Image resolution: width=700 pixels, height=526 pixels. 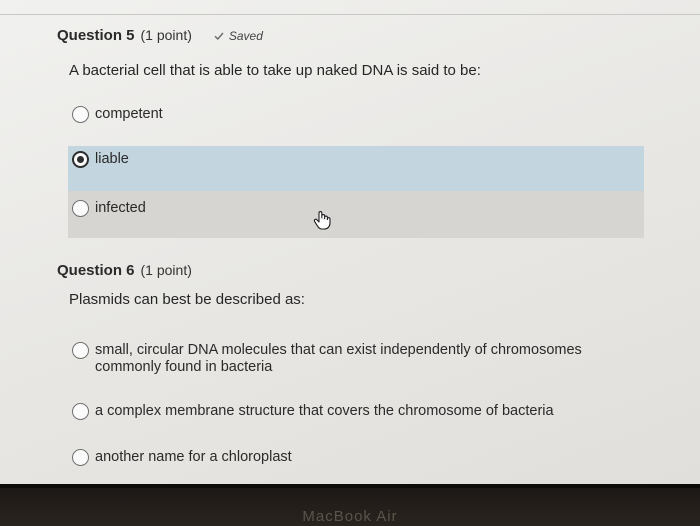 I want to click on question-6-header: Question 6 (1 point), so click(x=124, y=270).